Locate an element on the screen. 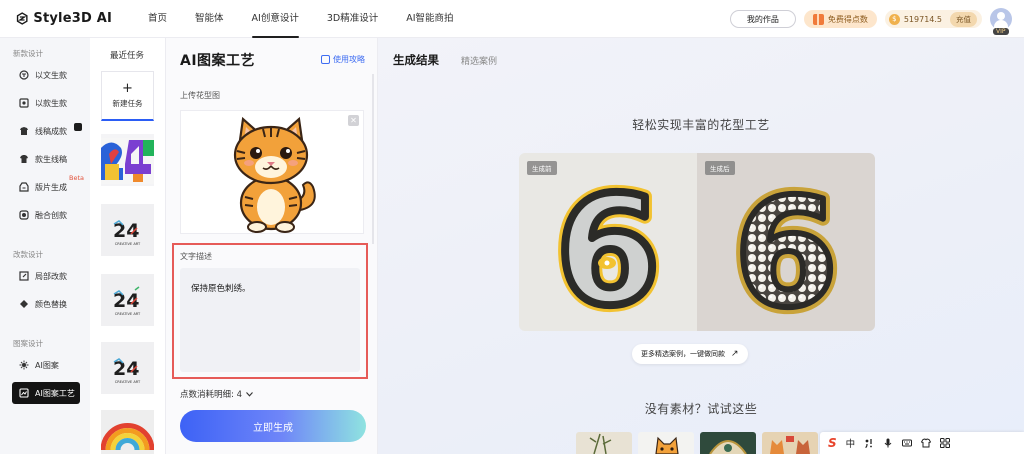 The height and width of the screenshot is (454, 1024). free-points-button: 免费得点数 is located at coordinates (840, 19).